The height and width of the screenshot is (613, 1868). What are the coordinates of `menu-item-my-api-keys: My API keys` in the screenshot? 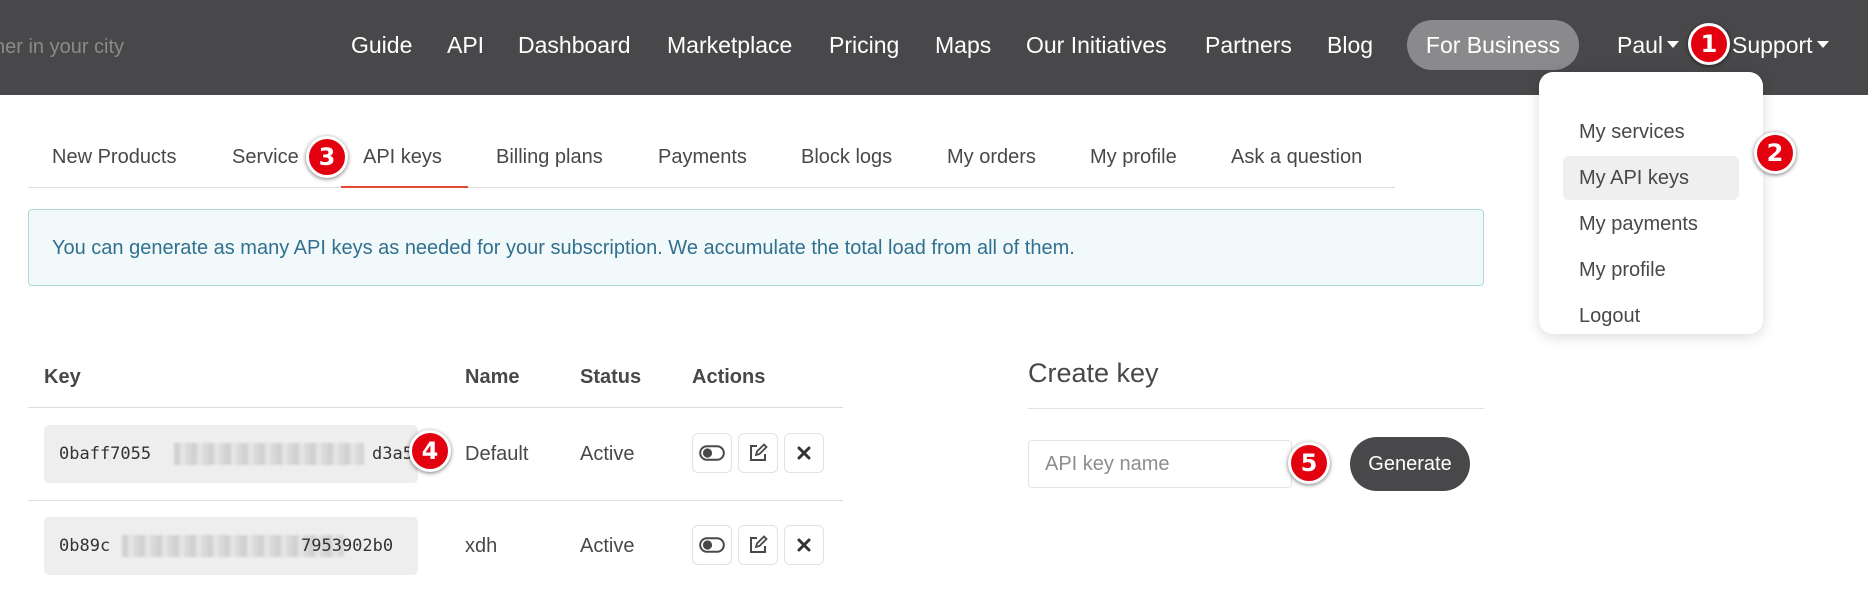 It's located at (1651, 178).